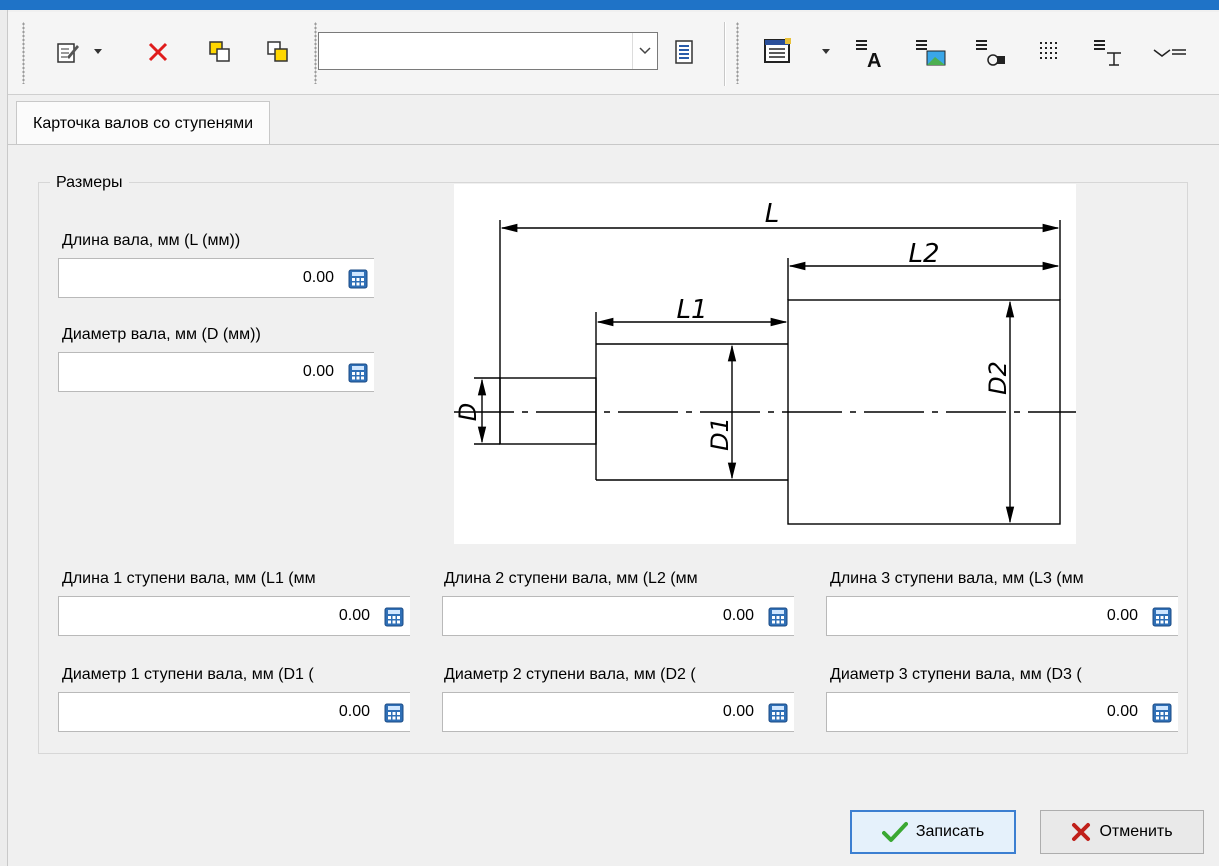 The width and height of the screenshot is (1219, 866). Describe the element at coordinates (151, 240) in the screenshot. I see `length-label: Длина вала, мм (L (мм))` at that location.